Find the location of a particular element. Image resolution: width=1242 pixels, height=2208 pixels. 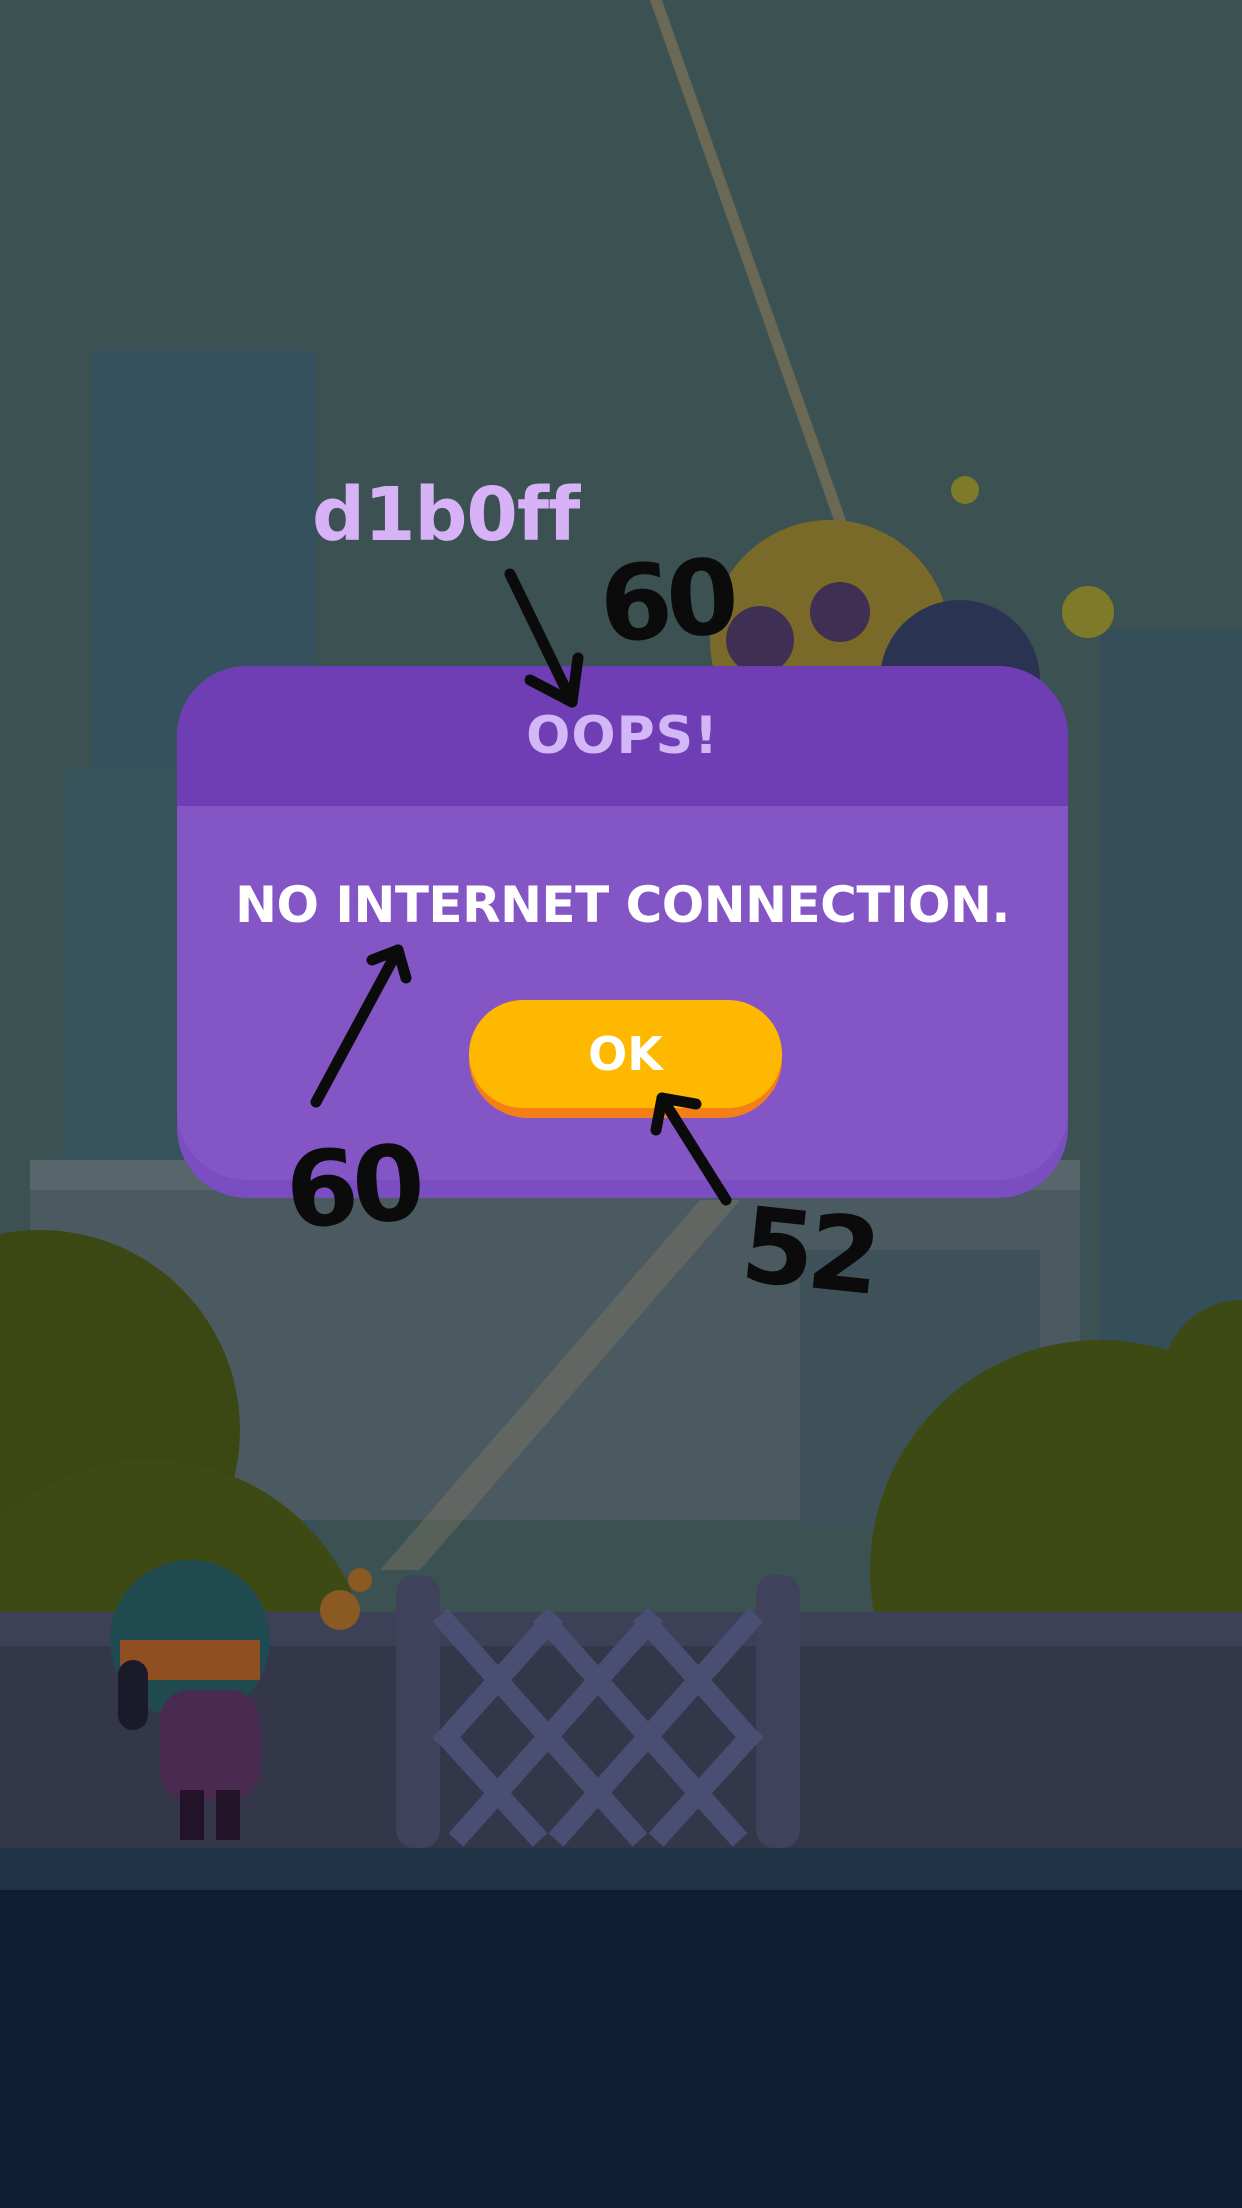

ground is located at coordinates (621, 2049).